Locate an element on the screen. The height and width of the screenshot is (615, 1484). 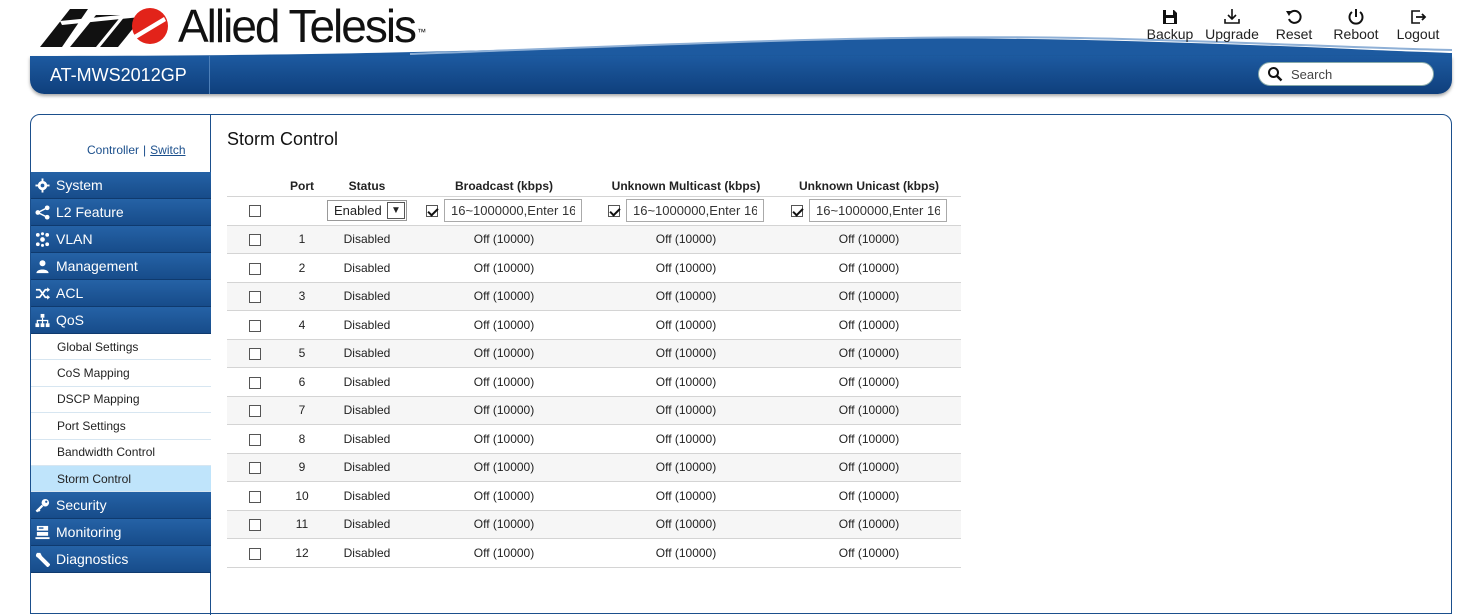
backup-button: Backup is located at coordinates (1170, 25).